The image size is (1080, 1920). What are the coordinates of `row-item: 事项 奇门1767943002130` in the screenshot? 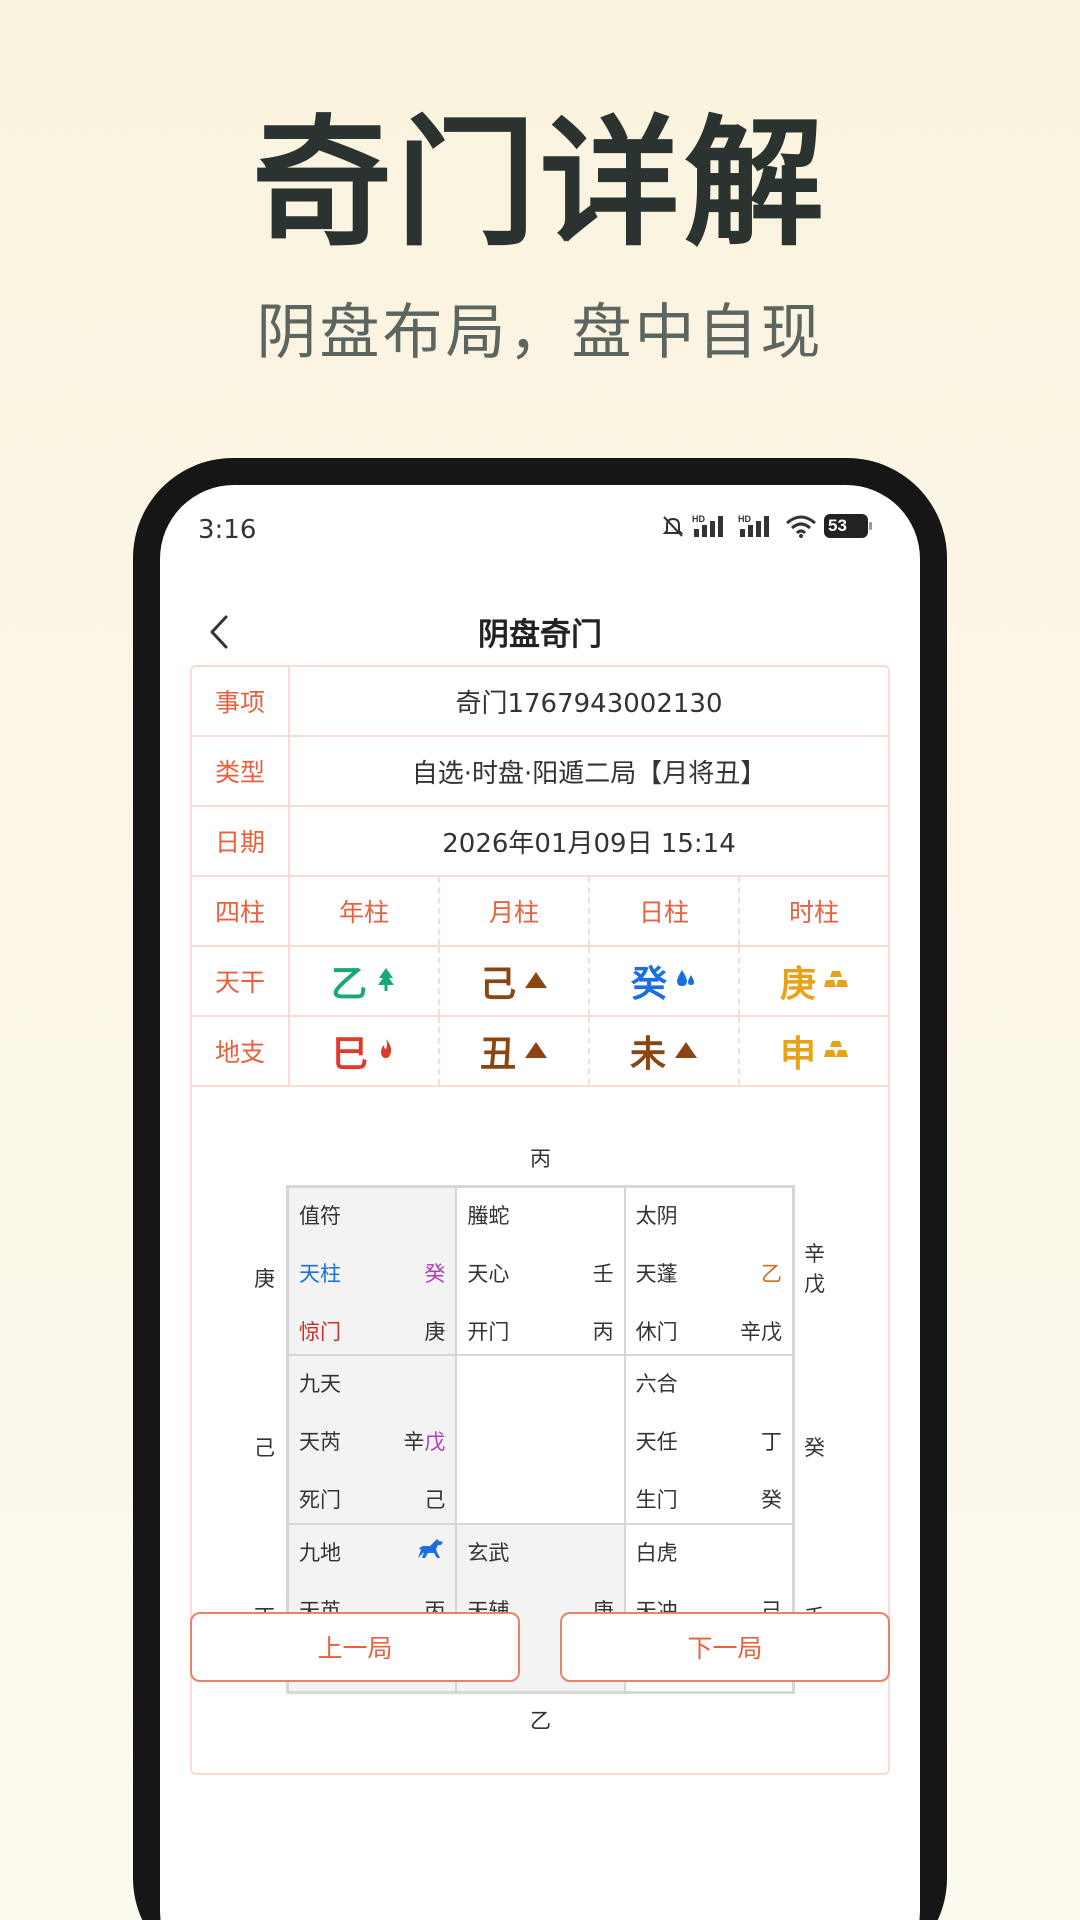 It's located at (540, 702).